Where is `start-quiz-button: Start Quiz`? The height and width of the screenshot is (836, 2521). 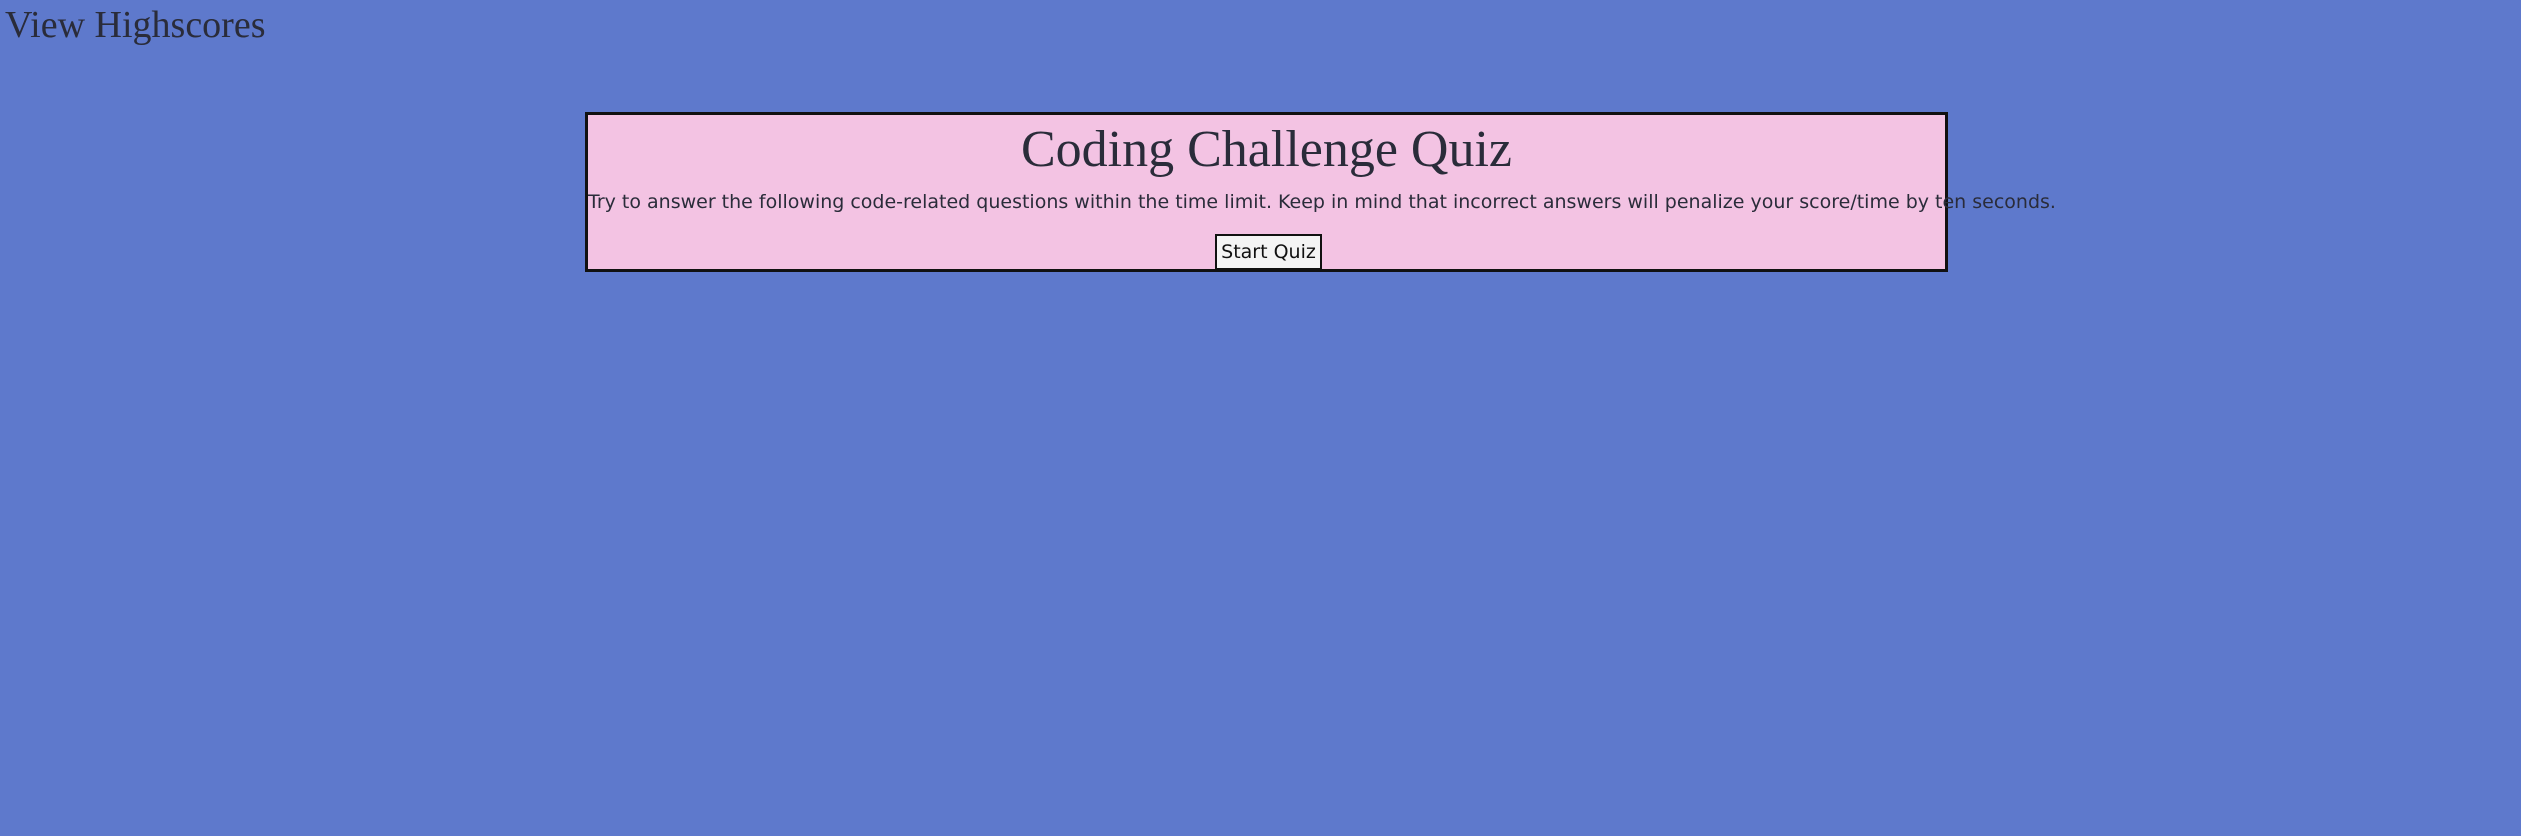 start-quiz-button: Start Quiz is located at coordinates (1268, 252).